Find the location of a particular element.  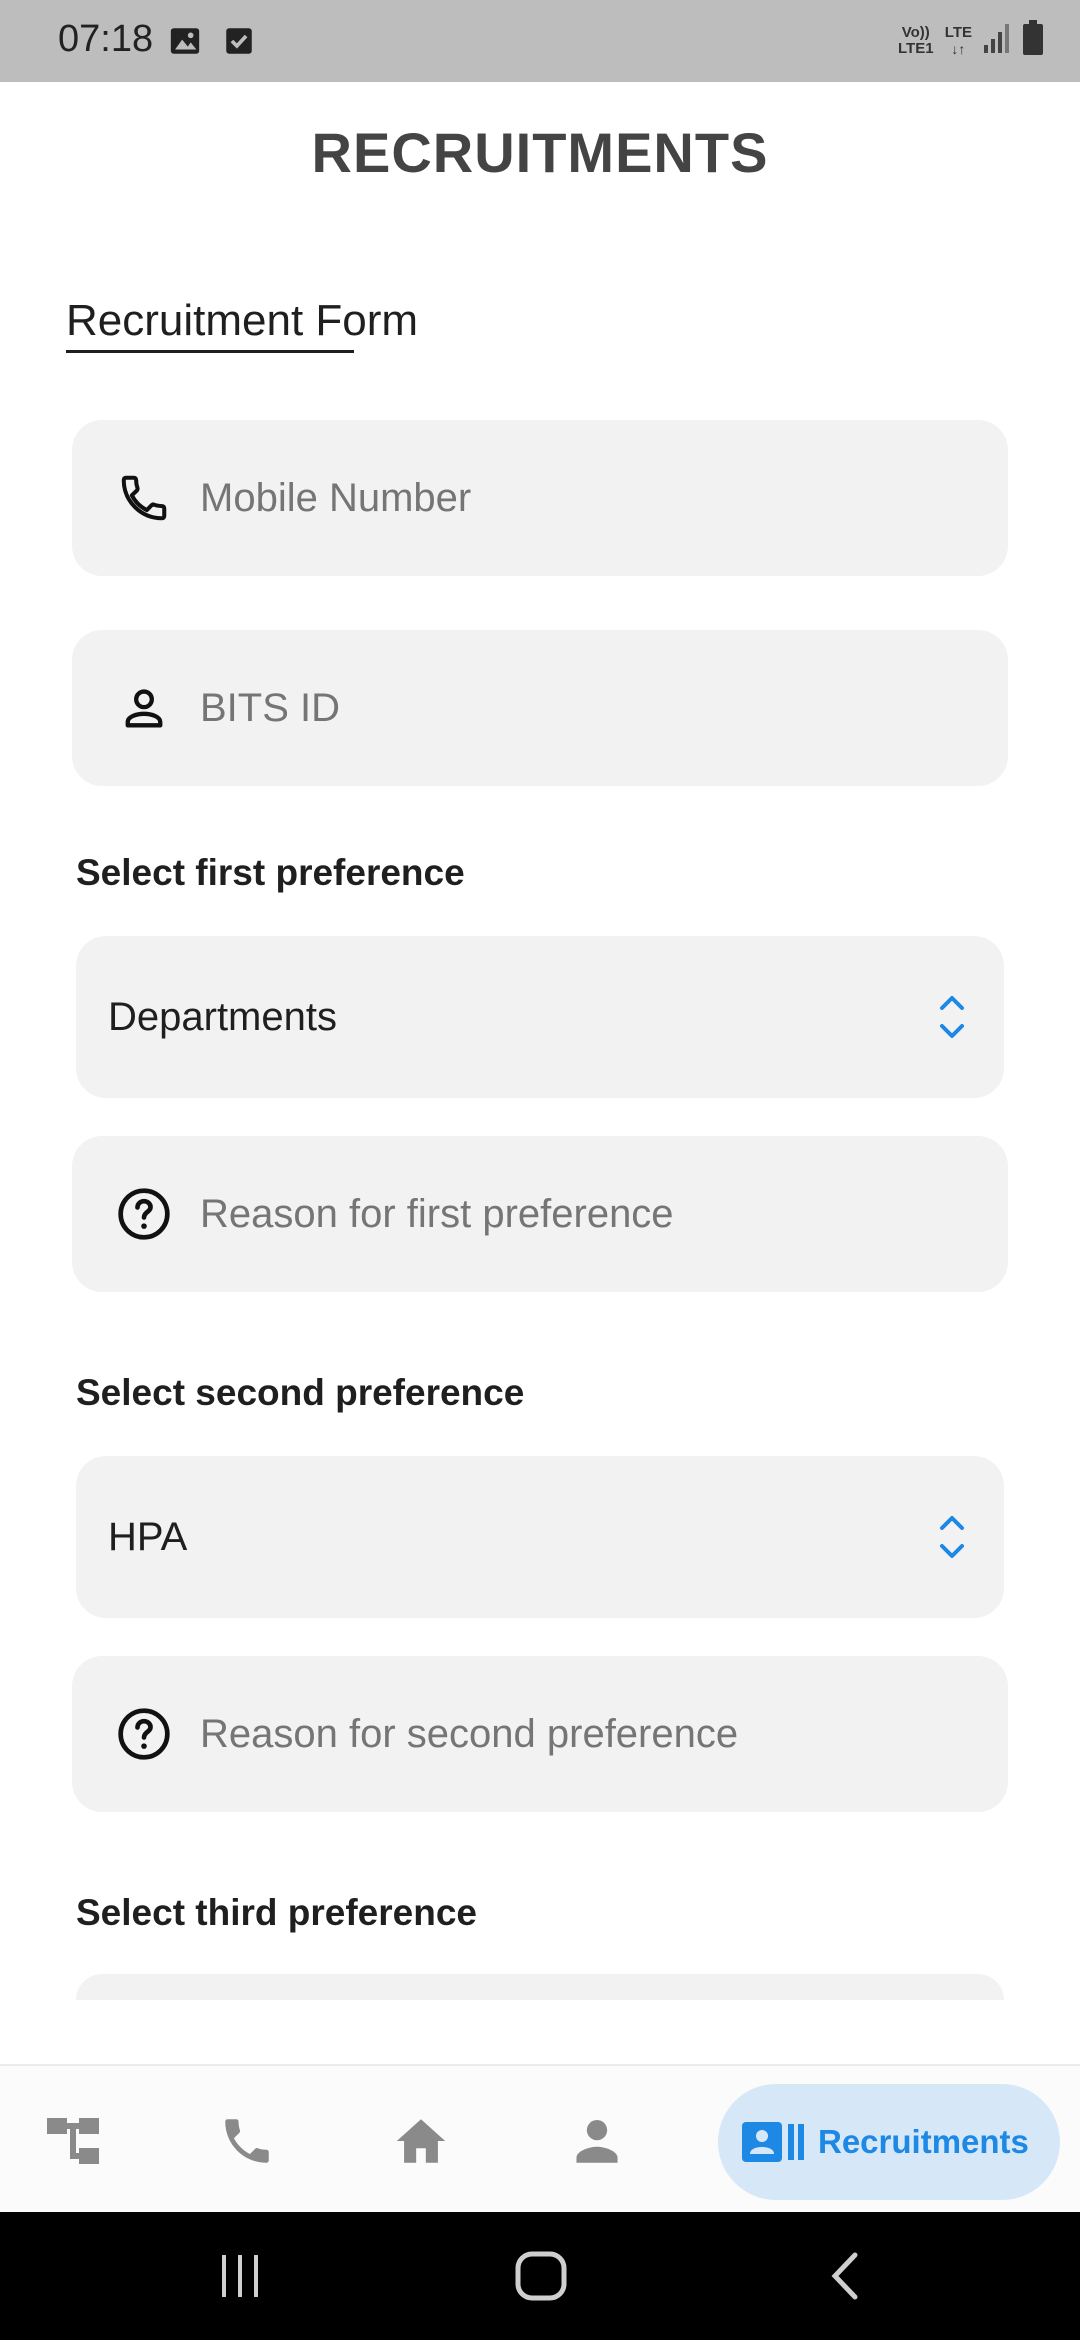

form-heading: Recruitment Form is located at coordinates (242, 320).